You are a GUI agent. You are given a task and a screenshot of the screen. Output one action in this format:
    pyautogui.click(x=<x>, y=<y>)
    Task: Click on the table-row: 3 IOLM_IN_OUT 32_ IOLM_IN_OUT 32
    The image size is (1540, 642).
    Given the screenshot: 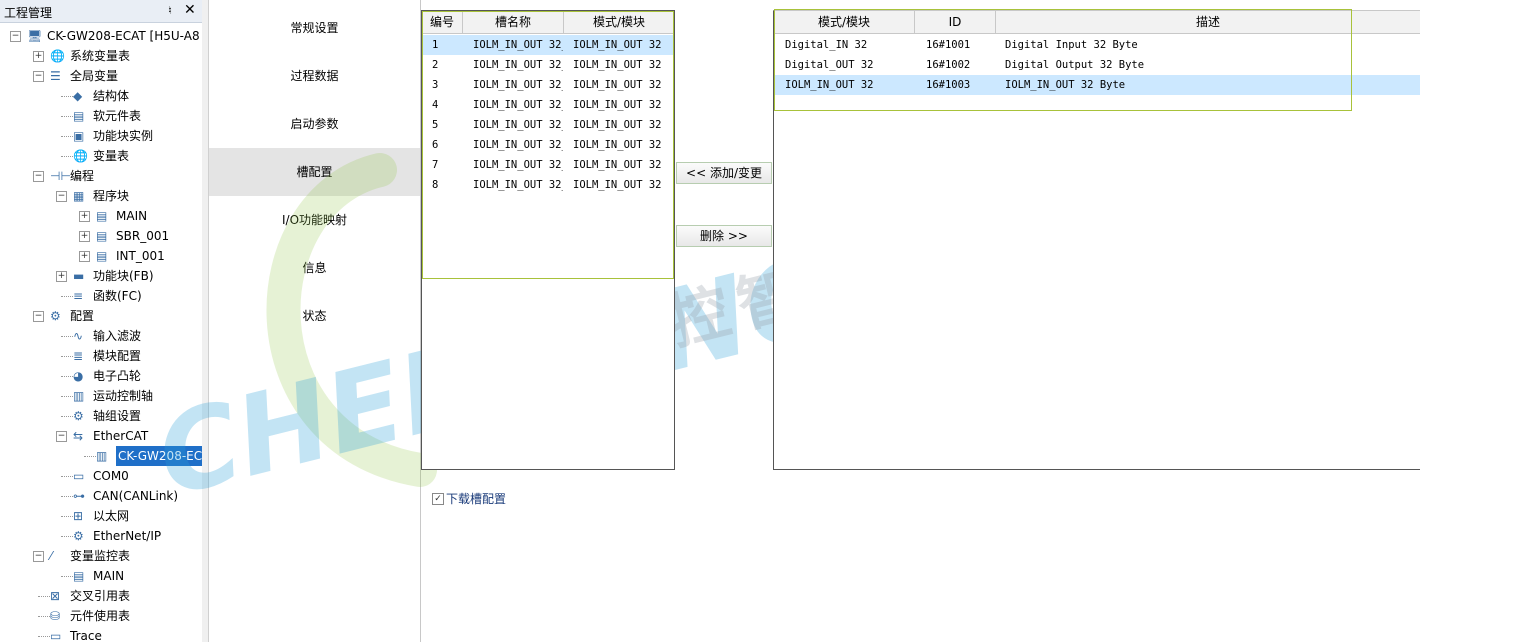 What is the action you would take?
    pyautogui.click(x=548, y=85)
    